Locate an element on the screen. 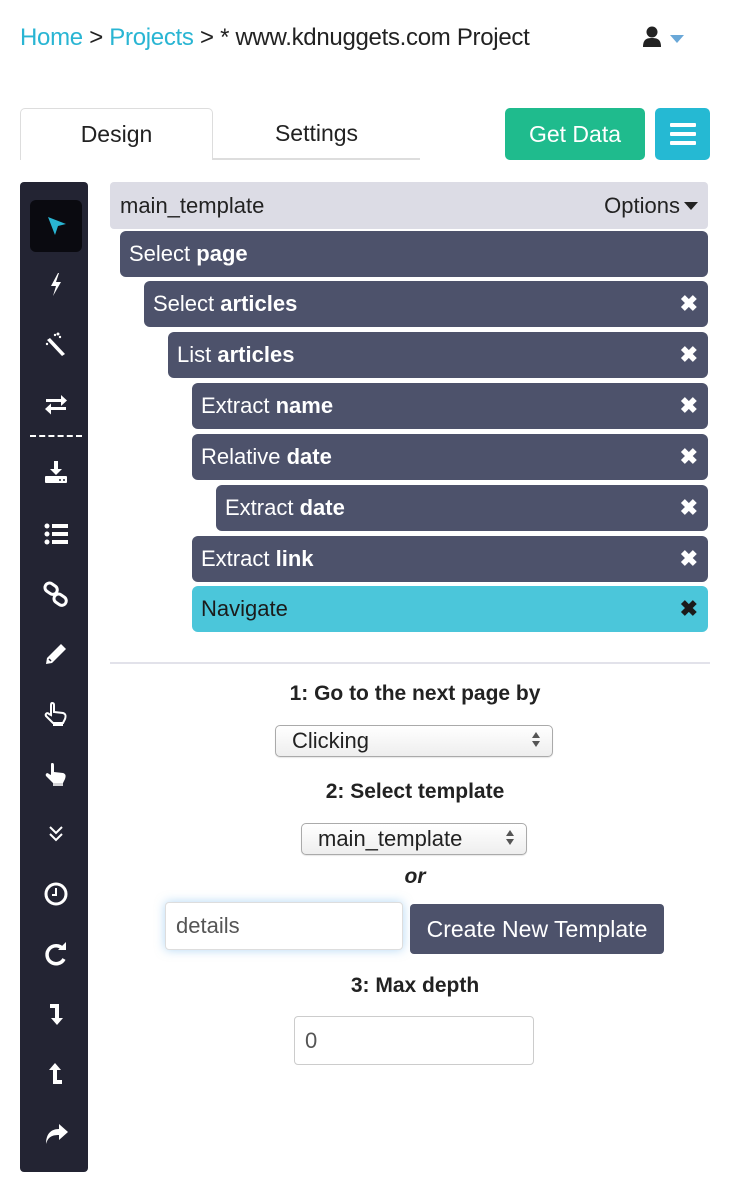  download-icon is located at coordinates (56, 472).